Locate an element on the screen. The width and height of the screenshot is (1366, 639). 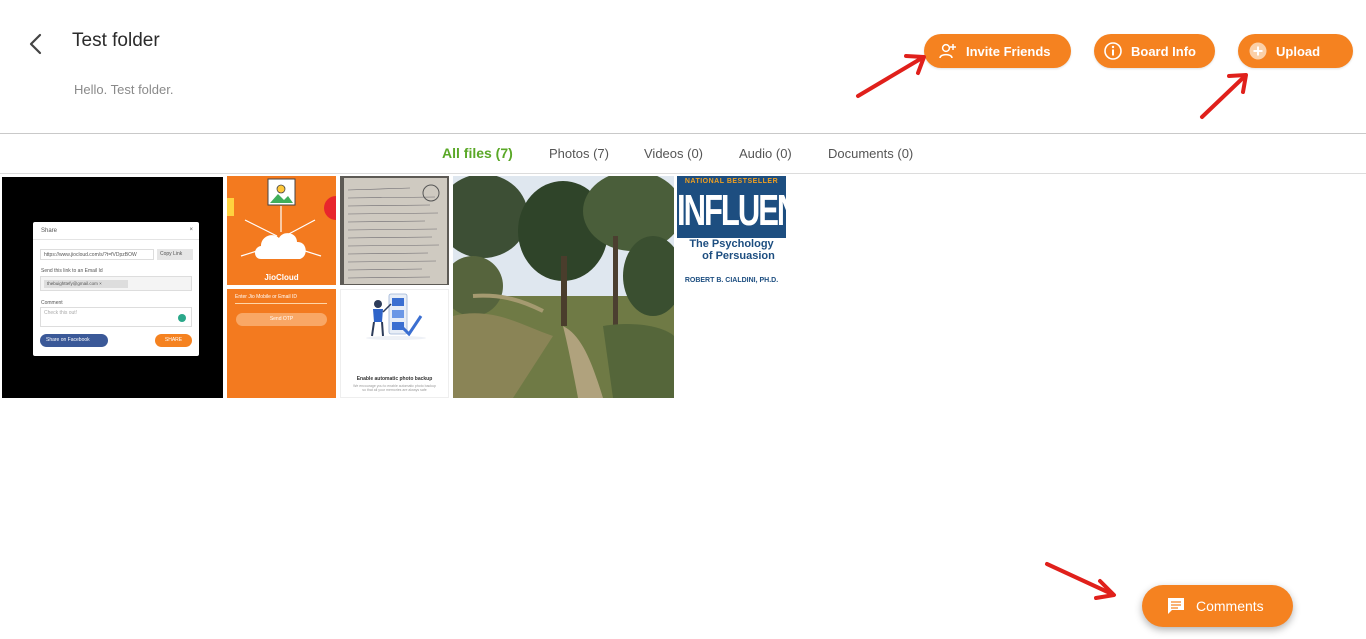
page-subtitle: Hello. Test folder. is located at coordinates (124, 89).